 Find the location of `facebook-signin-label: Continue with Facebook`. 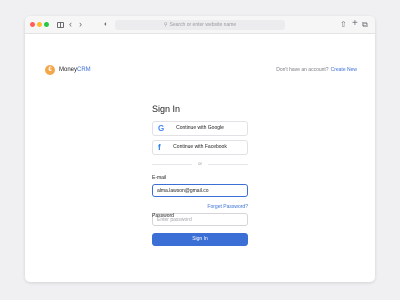

facebook-signin-label: Continue with Facebook is located at coordinates (200, 147).